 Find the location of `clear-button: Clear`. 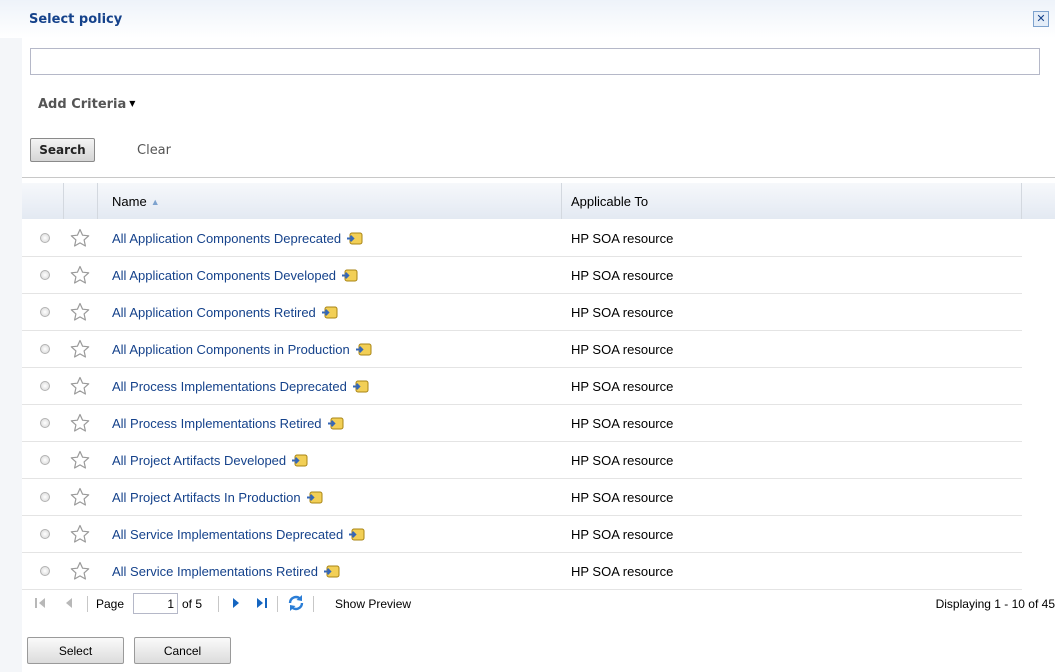

clear-button: Clear is located at coordinates (154, 150).